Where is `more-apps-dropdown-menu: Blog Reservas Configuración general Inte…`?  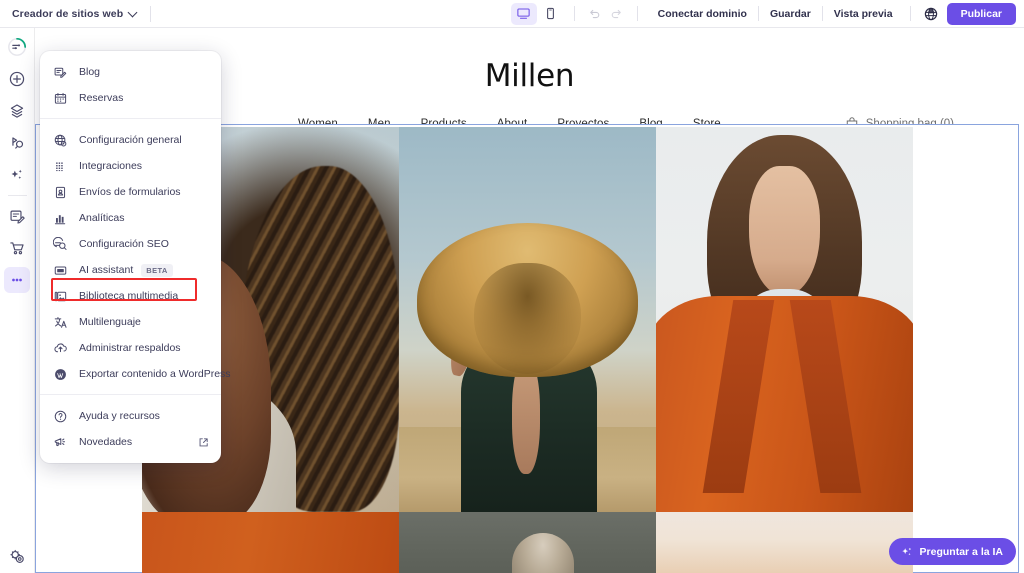
more-apps-dropdown-menu: Blog Reservas Configuración general Inte… is located at coordinates (135, 257).